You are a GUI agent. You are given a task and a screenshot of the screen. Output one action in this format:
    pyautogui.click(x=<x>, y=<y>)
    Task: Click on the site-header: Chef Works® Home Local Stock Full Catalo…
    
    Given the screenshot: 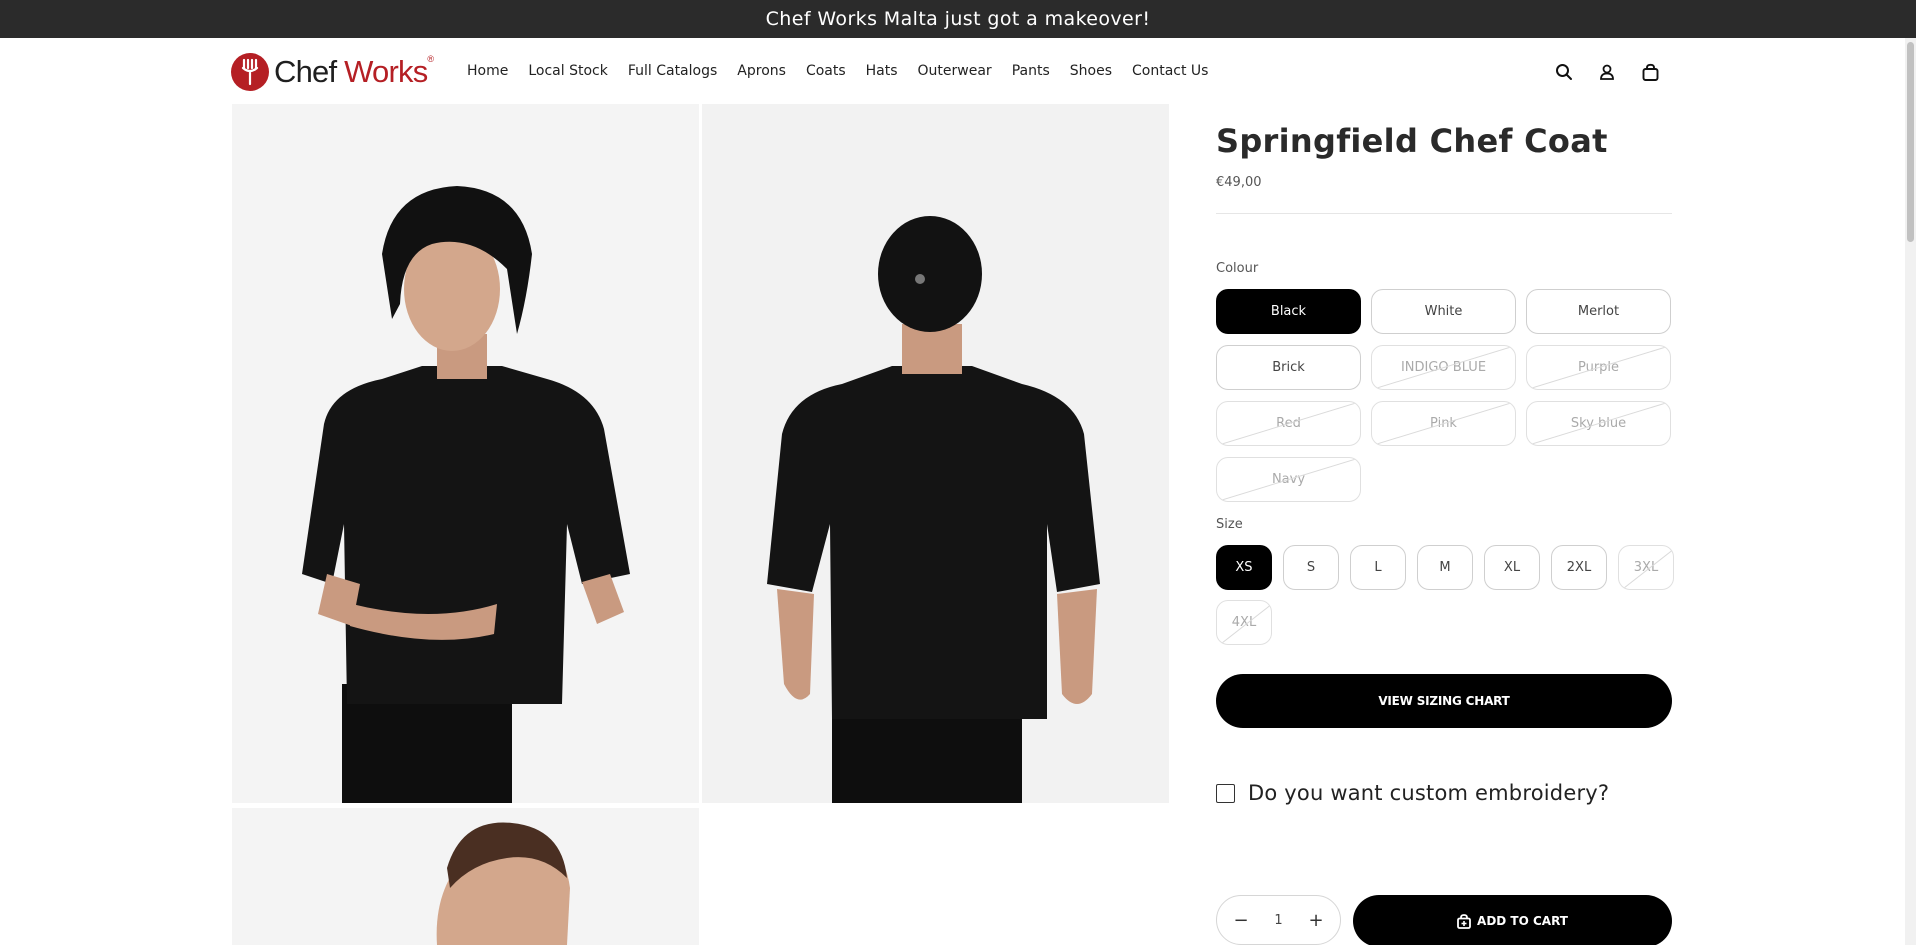 What is the action you would take?
    pyautogui.click(x=958, y=71)
    